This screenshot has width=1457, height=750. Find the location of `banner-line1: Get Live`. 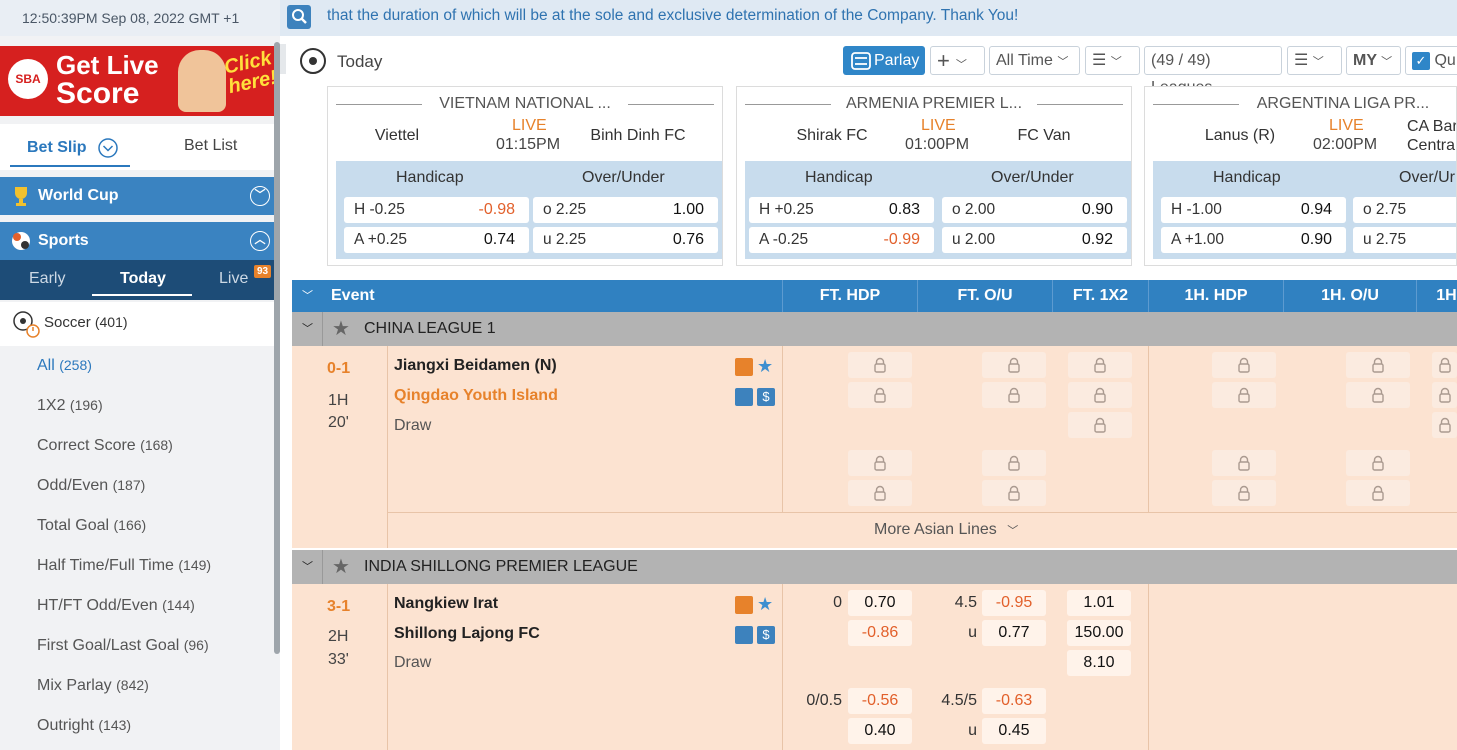

banner-line1: Get Live is located at coordinates (107, 65).